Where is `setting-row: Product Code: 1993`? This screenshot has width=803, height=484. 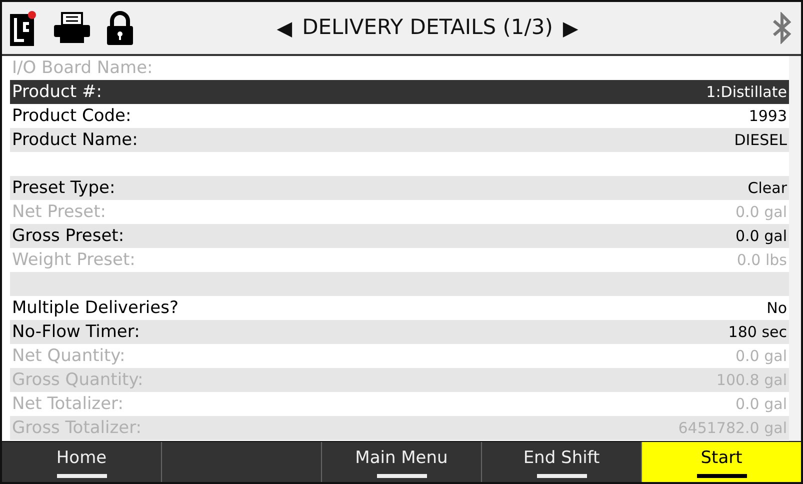
setting-row: Product Code: 1993 is located at coordinates (399, 116).